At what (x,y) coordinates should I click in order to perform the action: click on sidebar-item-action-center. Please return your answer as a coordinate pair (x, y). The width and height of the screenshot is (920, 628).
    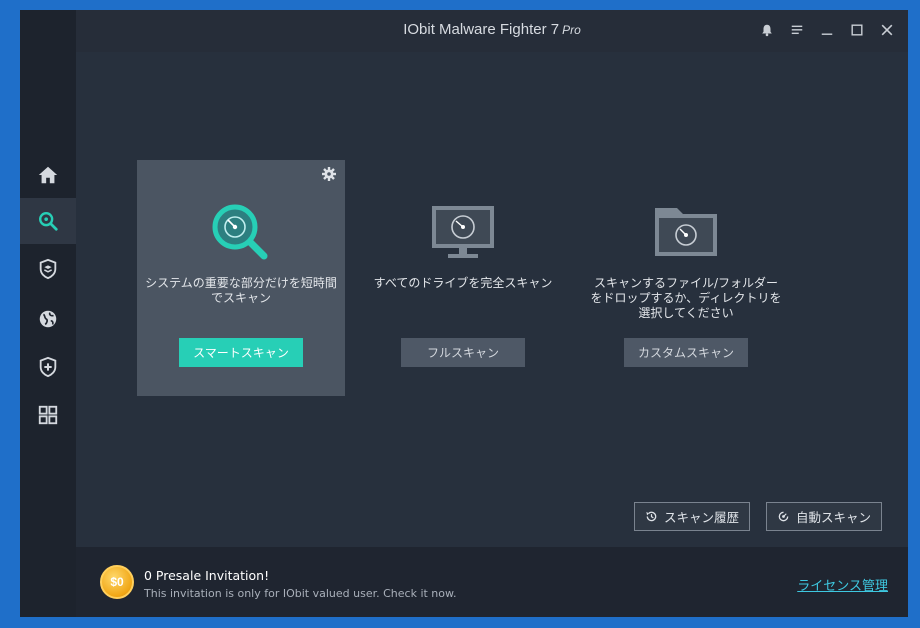
    Looking at the image, I should click on (48, 367).